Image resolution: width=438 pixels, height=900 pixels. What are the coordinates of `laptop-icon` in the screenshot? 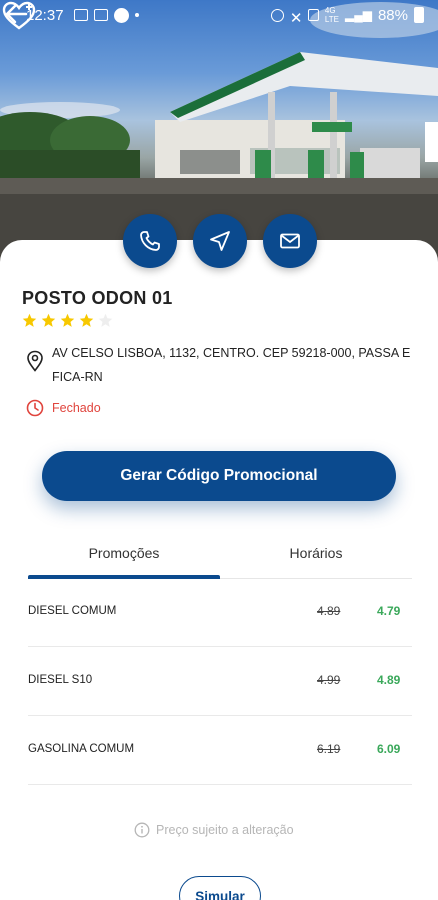 It's located at (100, 15).